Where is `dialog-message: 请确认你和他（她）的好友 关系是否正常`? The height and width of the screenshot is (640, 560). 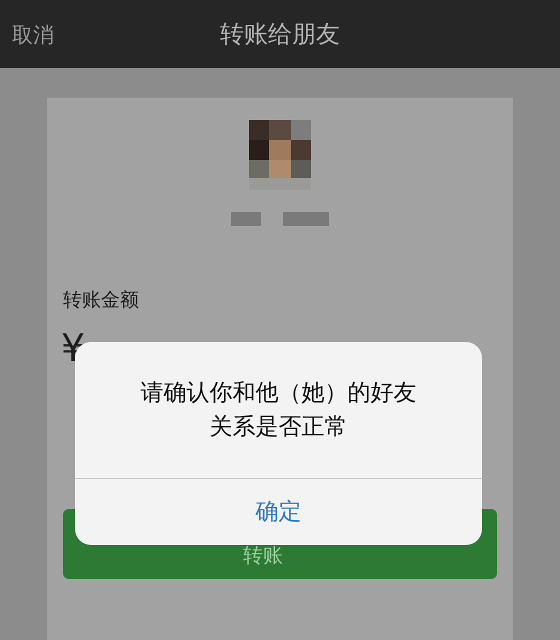
dialog-message: 请确认你和他（她）的好友 关系是否正常 is located at coordinates (278, 410).